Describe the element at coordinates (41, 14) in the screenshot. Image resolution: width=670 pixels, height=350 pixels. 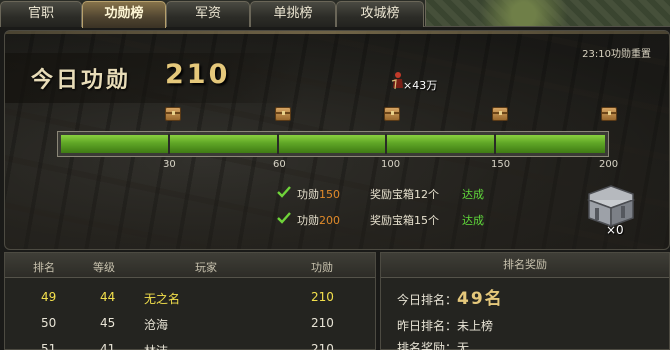
I see `tab-official-rank: 官职` at that location.